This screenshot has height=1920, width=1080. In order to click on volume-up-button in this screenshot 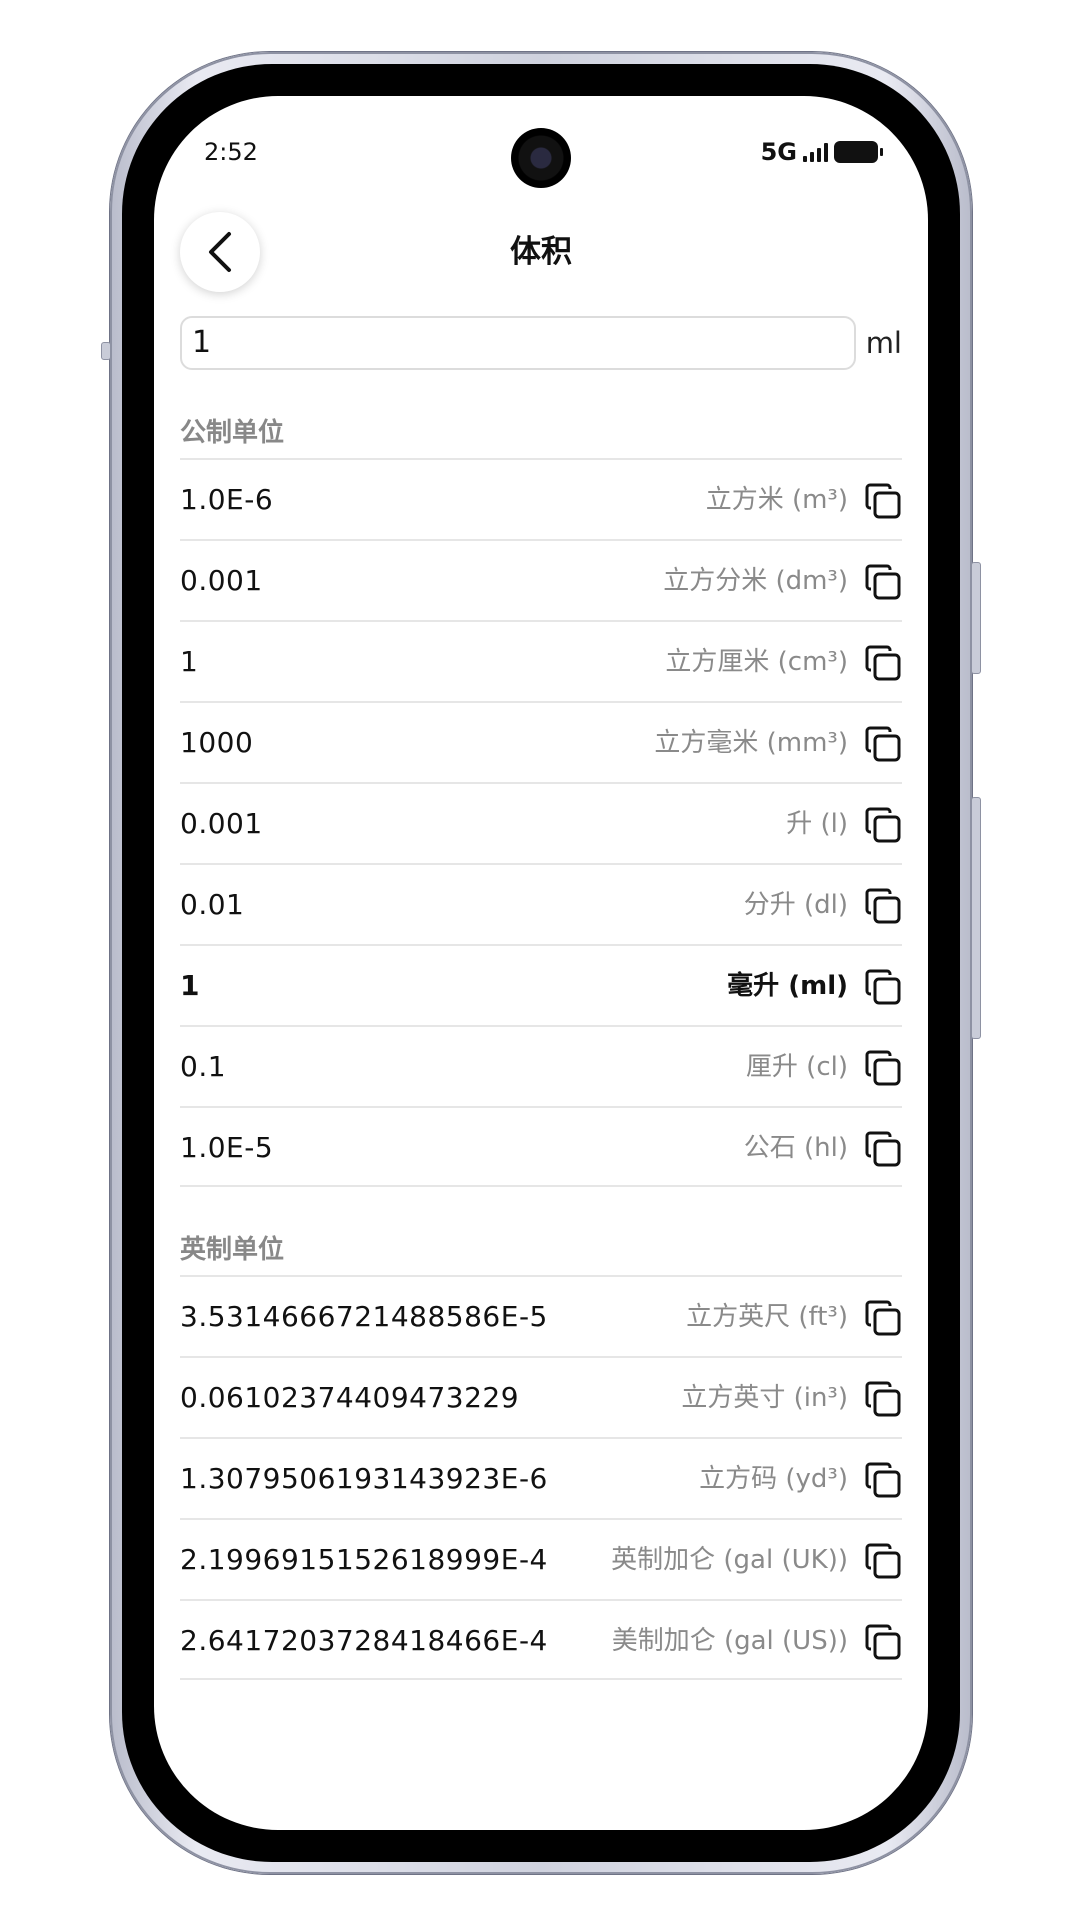, I will do `click(976, 618)`.